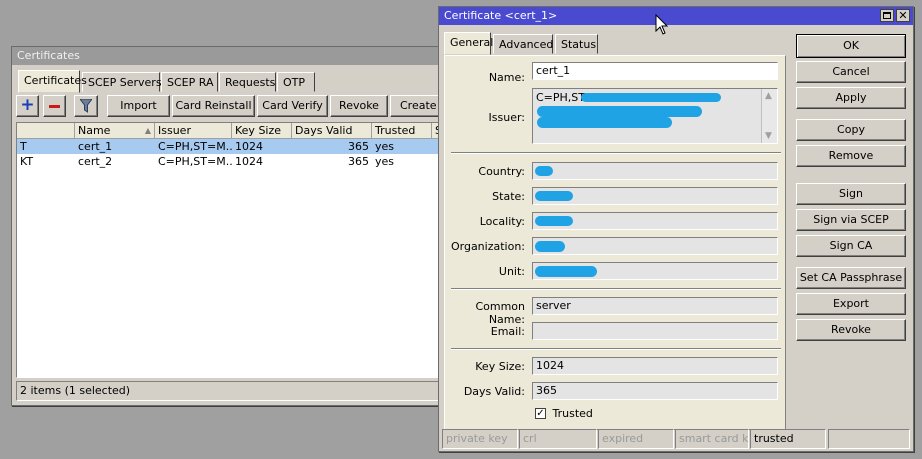  I want to click on locality-label: Locality:, so click(502, 221).